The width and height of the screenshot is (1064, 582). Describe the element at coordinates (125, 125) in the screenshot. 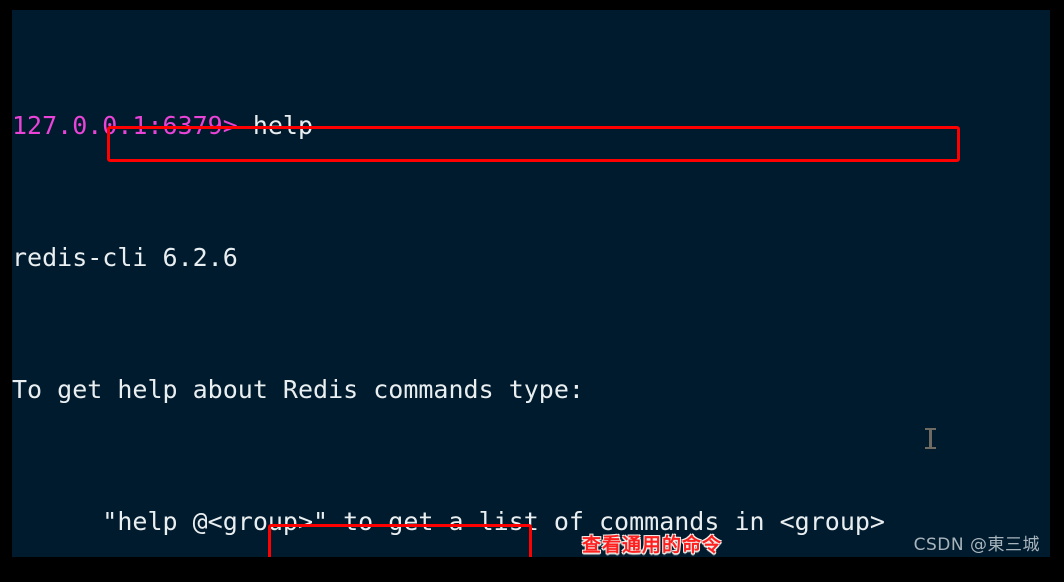

I see `redis-prompt: 127.0.0.1:6379>` at that location.